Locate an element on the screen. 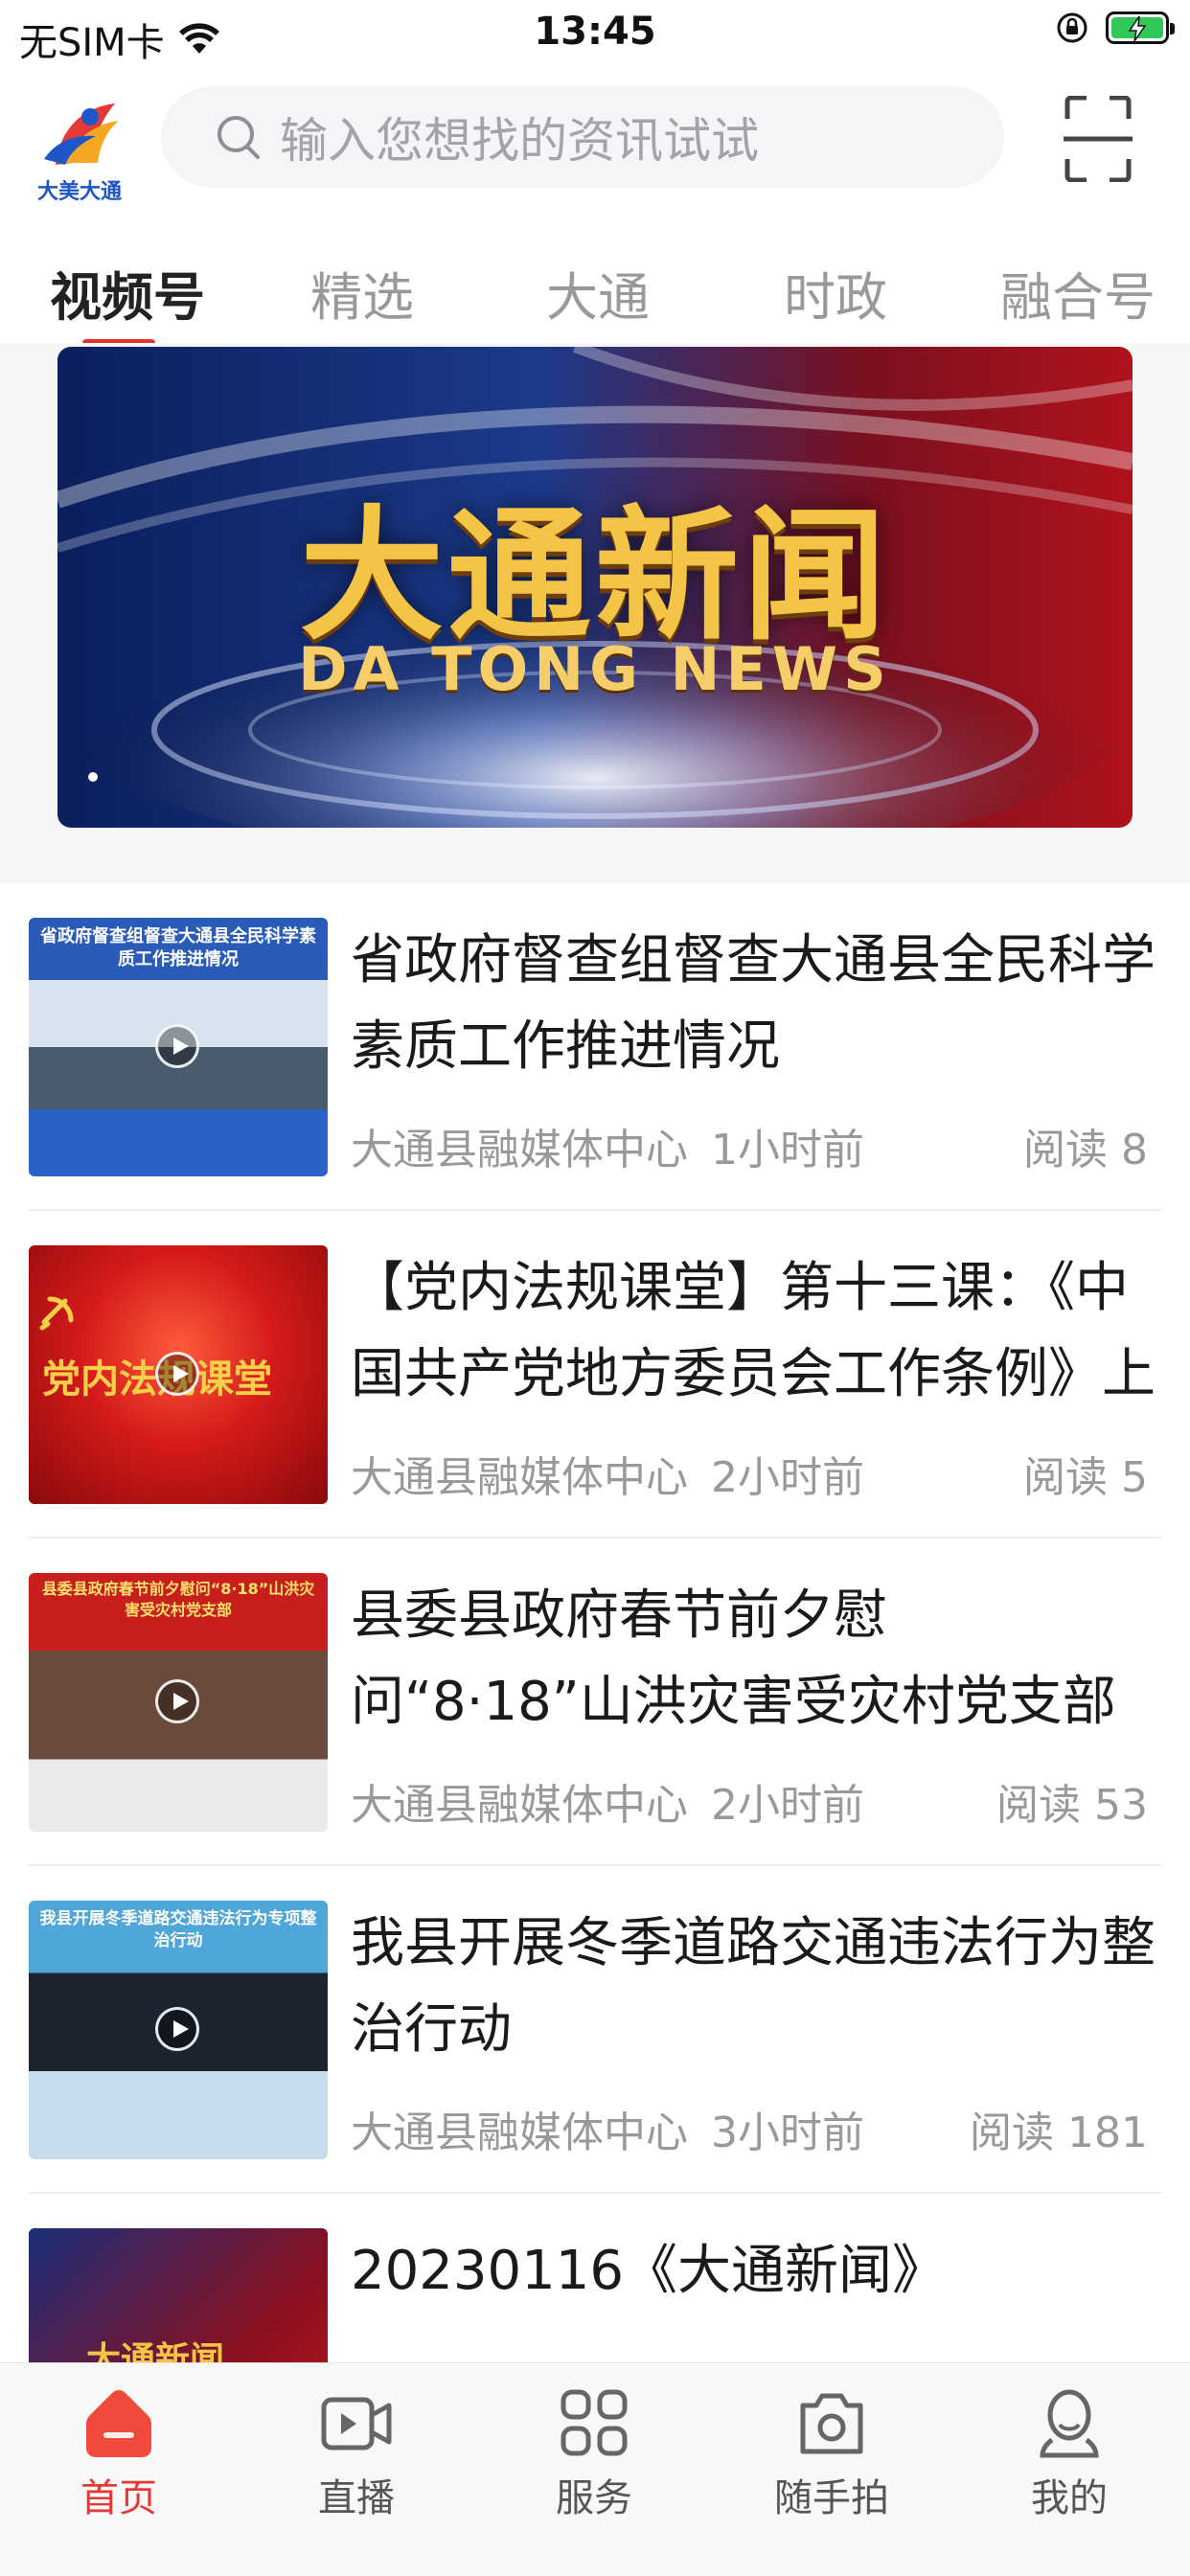 Image resolution: width=1190 pixels, height=2576 pixels. news-thumbnail: 省政府督查组督查大通县全民科学素质工作推进情况 is located at coordinates (179, 1047).